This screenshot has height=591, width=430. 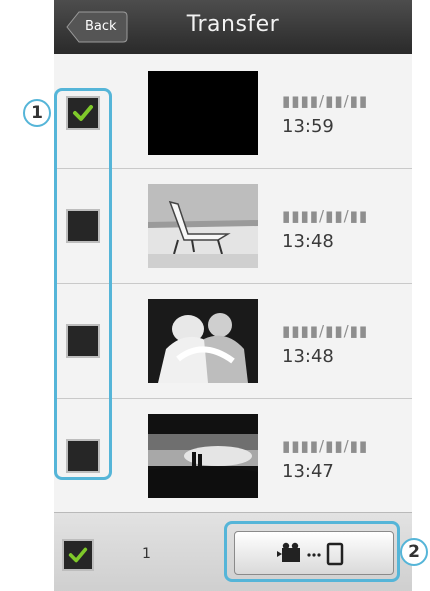 I want to click on black-thumbnail, so click(x=203, y=113).